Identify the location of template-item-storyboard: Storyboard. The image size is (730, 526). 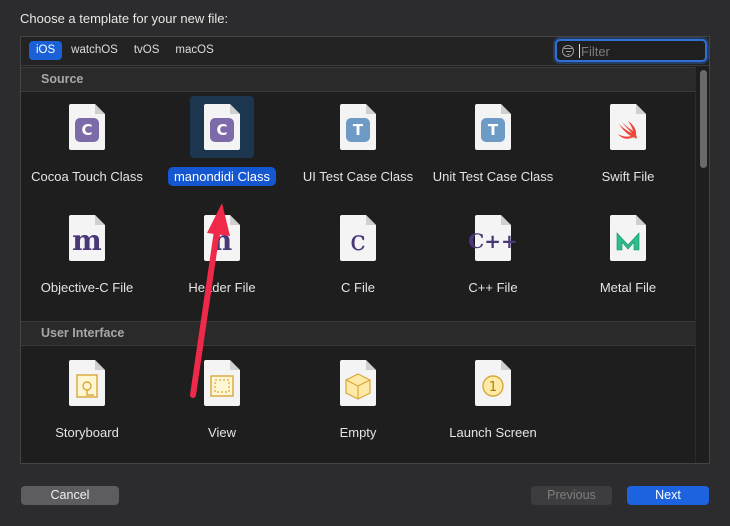
(87, 404).